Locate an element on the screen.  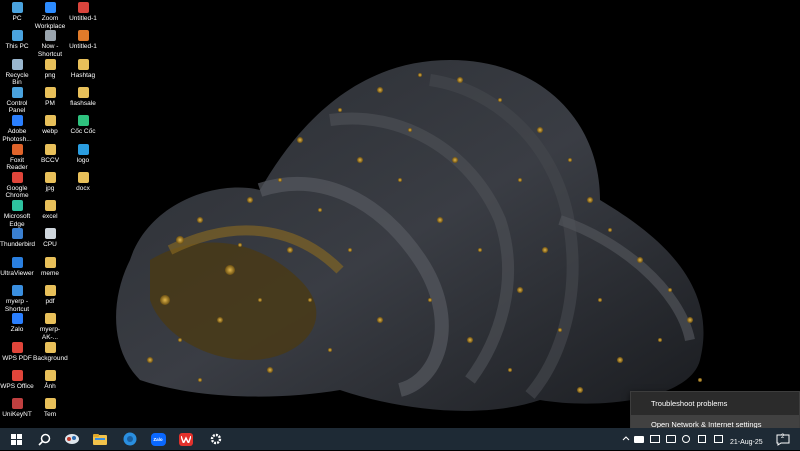
desktop-icon-label: Thunderbird is located at coordinates (18, 245).